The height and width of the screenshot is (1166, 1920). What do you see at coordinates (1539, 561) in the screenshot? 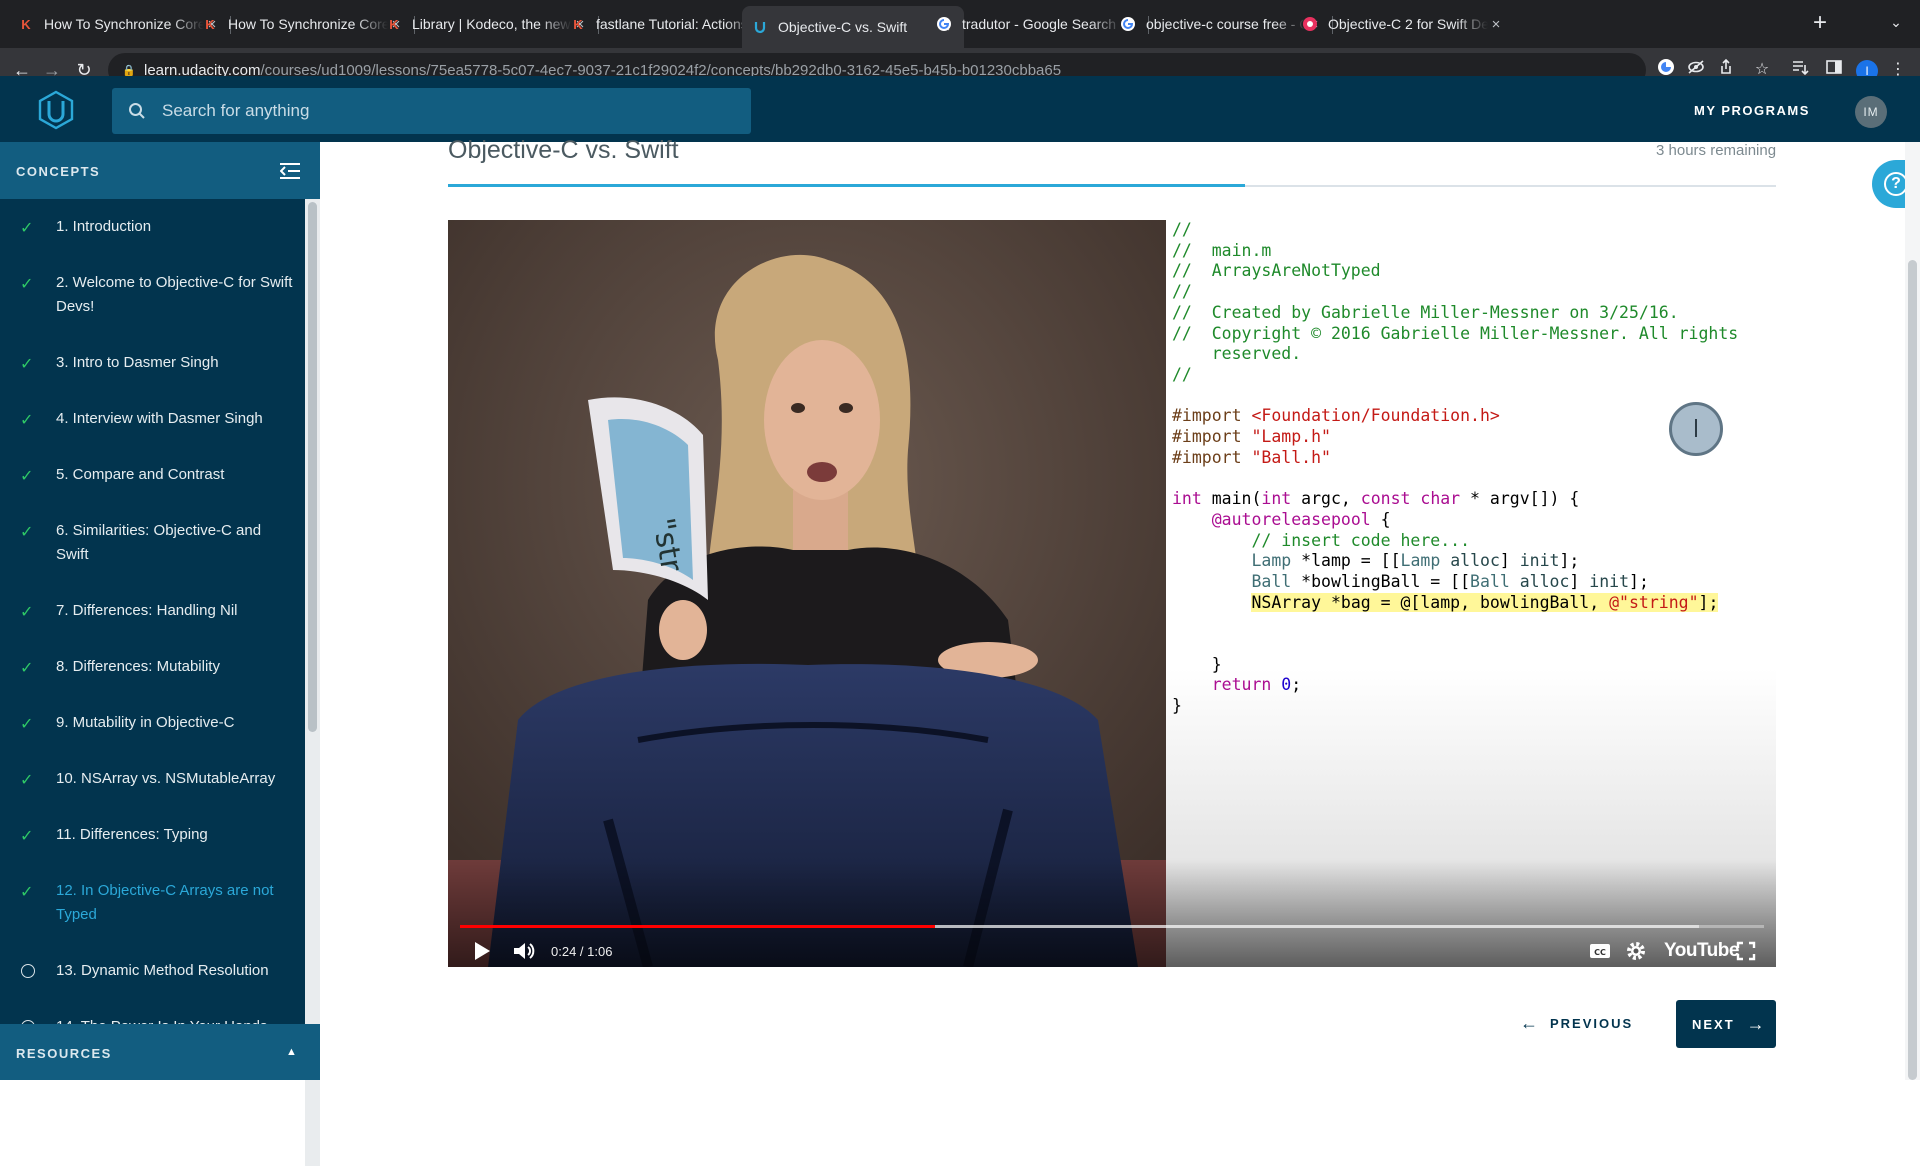
I see `code-token: init` at bounding box center [1539, 561].